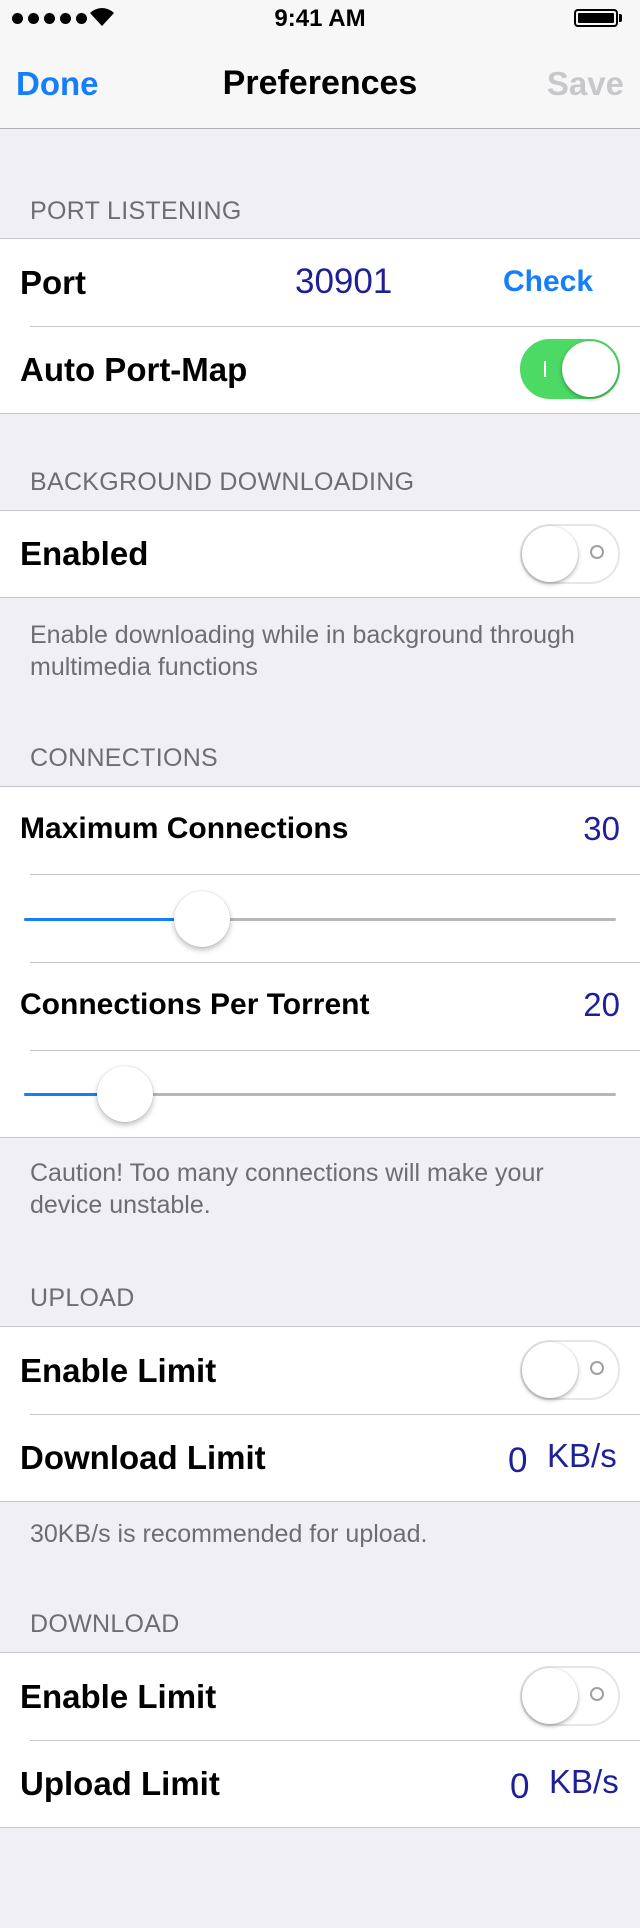 This screenshot has width=640, height=1928. Describe the element at coordinates (222, 482) in the screenshot. I see `section-header-background-downloading: BACKGROUND DOWNLOADING` at that location.